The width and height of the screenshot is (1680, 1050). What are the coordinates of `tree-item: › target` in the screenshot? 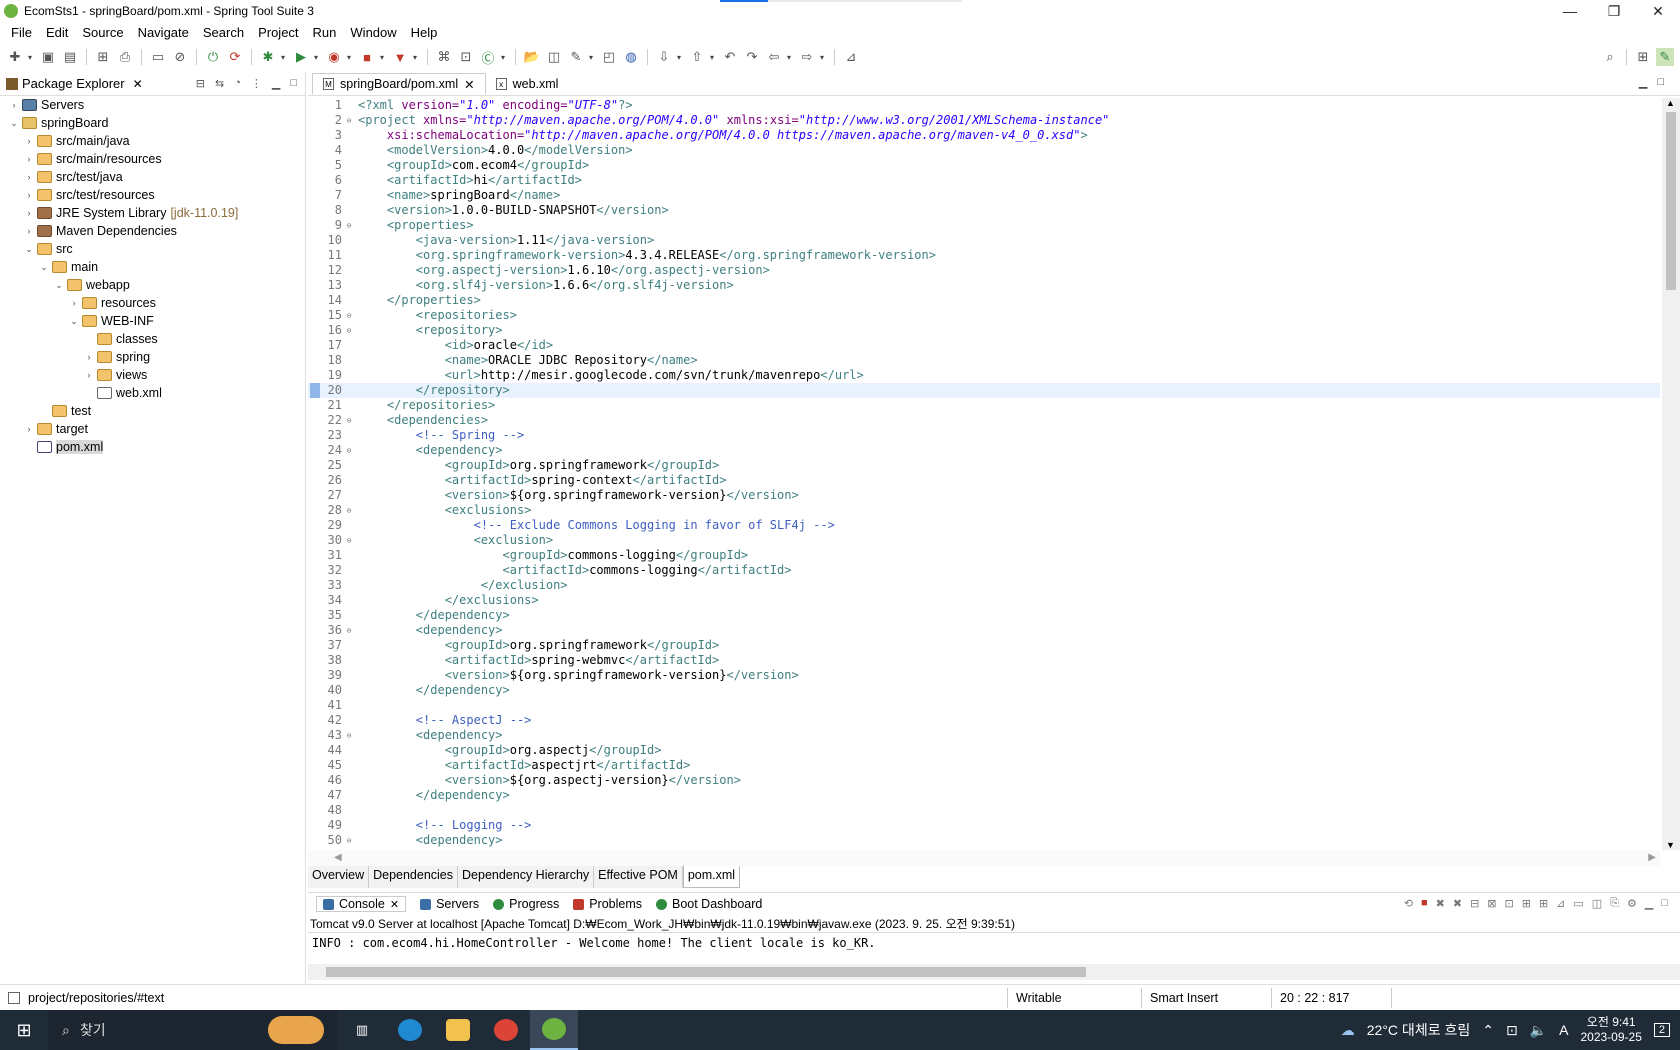 It's located at (152, 429).